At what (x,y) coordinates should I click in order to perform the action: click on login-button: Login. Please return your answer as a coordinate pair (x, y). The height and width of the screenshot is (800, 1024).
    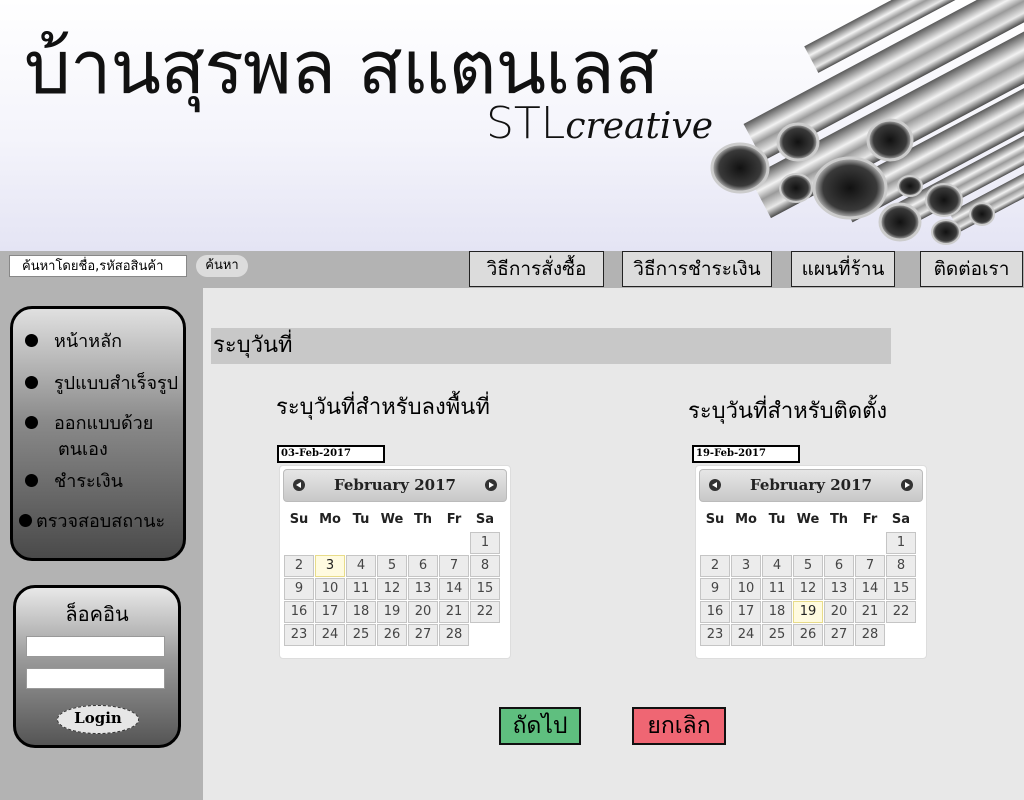
    Looking at the image, I should click on (98, 719).